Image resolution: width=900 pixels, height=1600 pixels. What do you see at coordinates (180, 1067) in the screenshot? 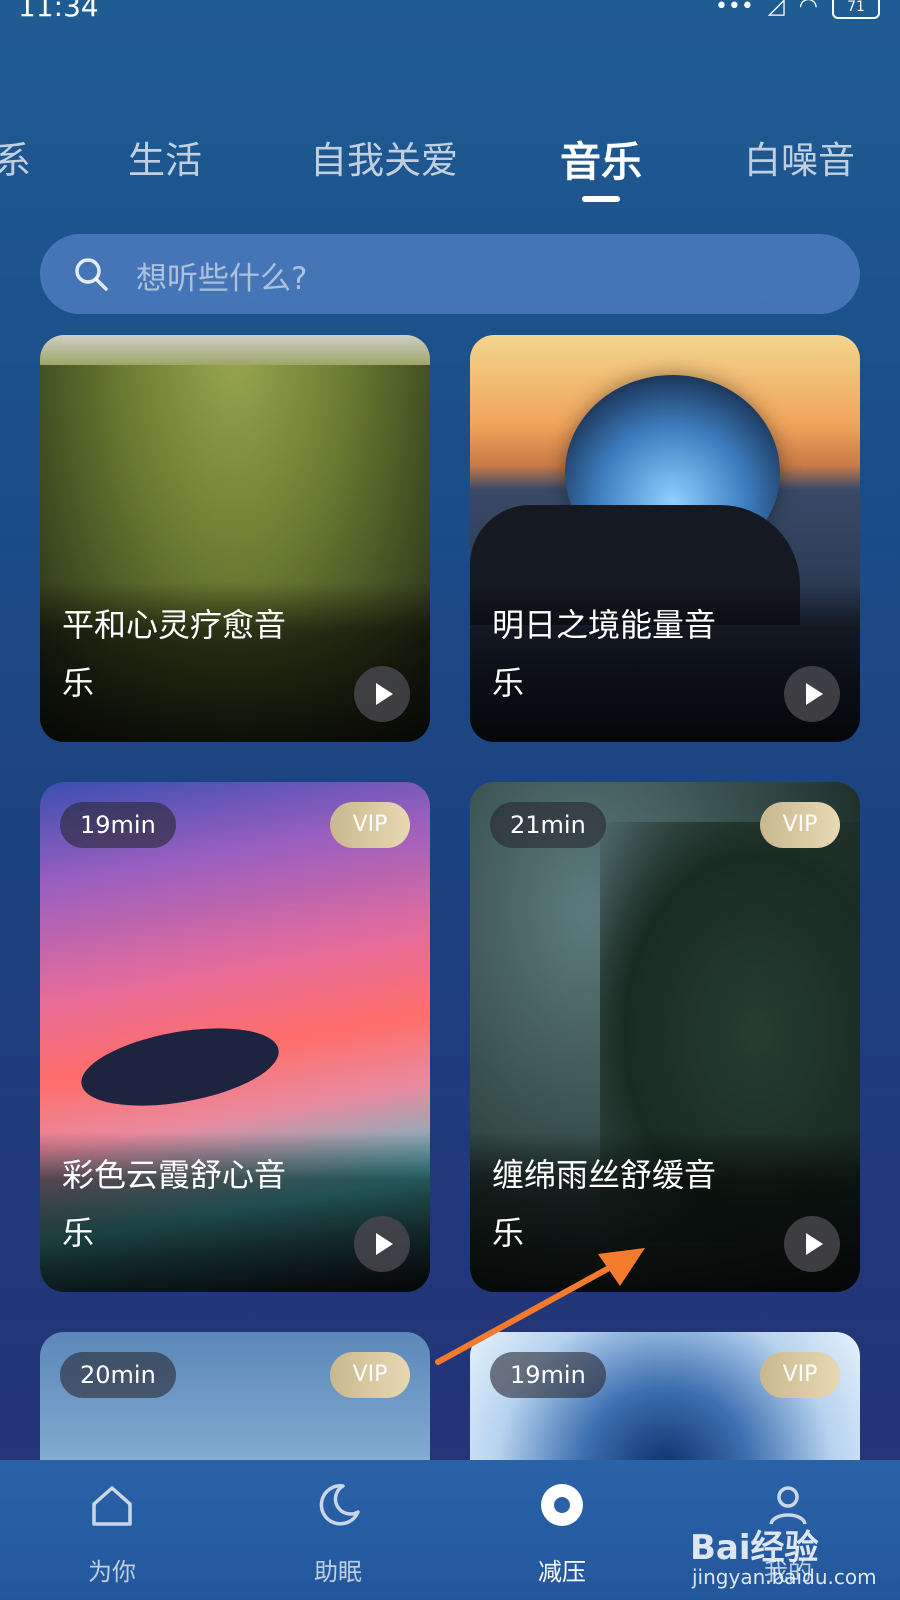
I see `cloud-image` at bounding box center [180, 1067].